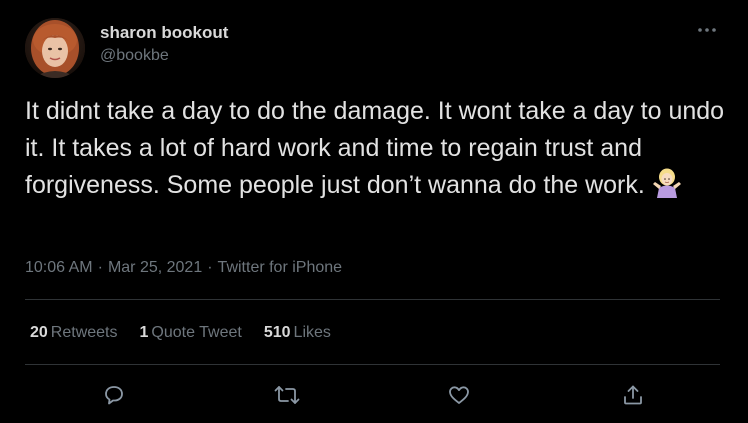 This screenshot has height=423, width=748. Describe the element at coordinates (39, 332) in the screenshot. I see `retweets-count: 20` at that location.